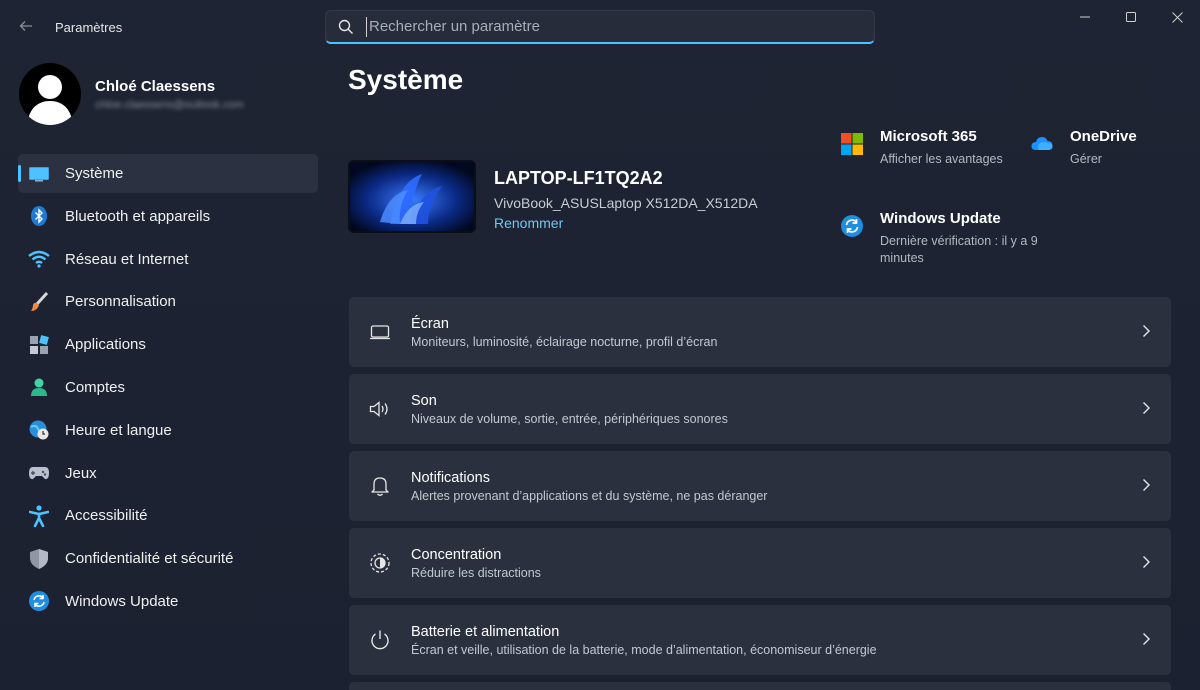 This screenshot has width=1200, height=690. I want to click on wifi-icon, so click(39, 259).